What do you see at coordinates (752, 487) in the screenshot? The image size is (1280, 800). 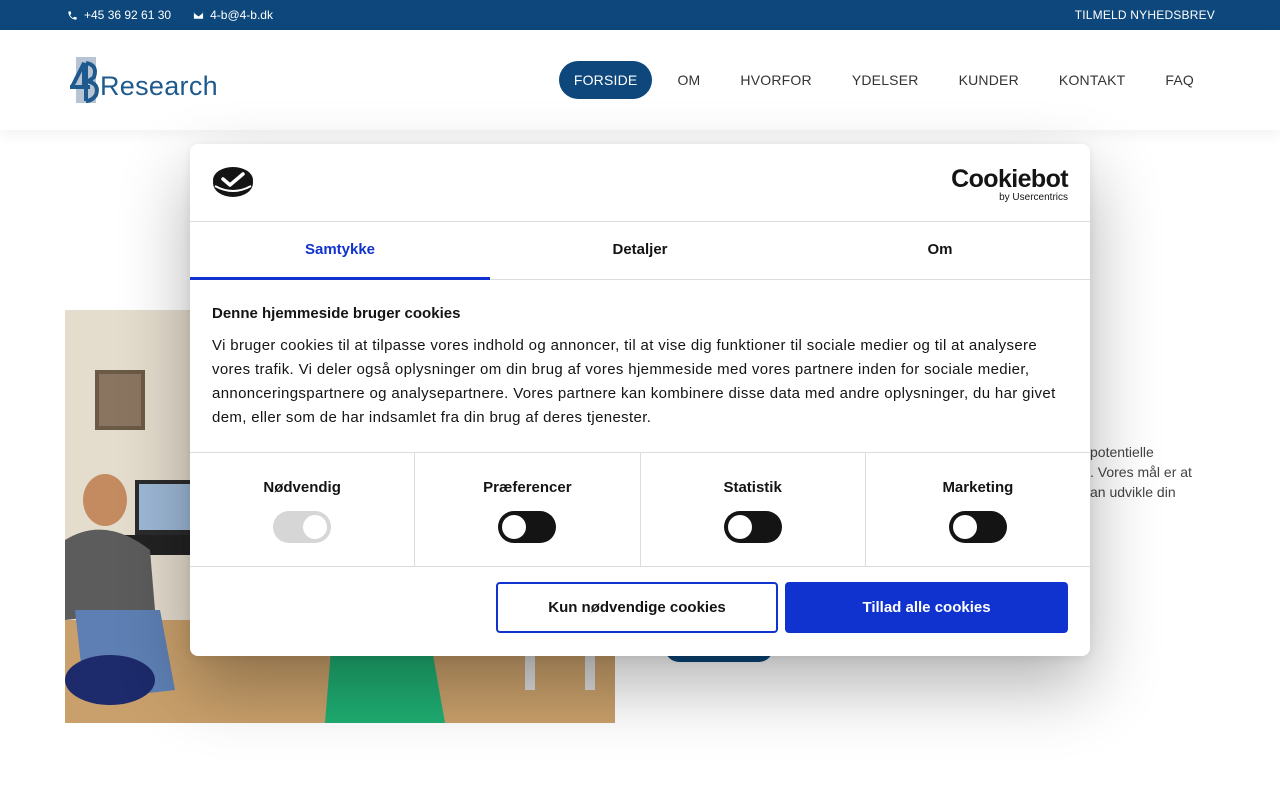 I see `category-label: Statistik` at bounding box center [752, 487].